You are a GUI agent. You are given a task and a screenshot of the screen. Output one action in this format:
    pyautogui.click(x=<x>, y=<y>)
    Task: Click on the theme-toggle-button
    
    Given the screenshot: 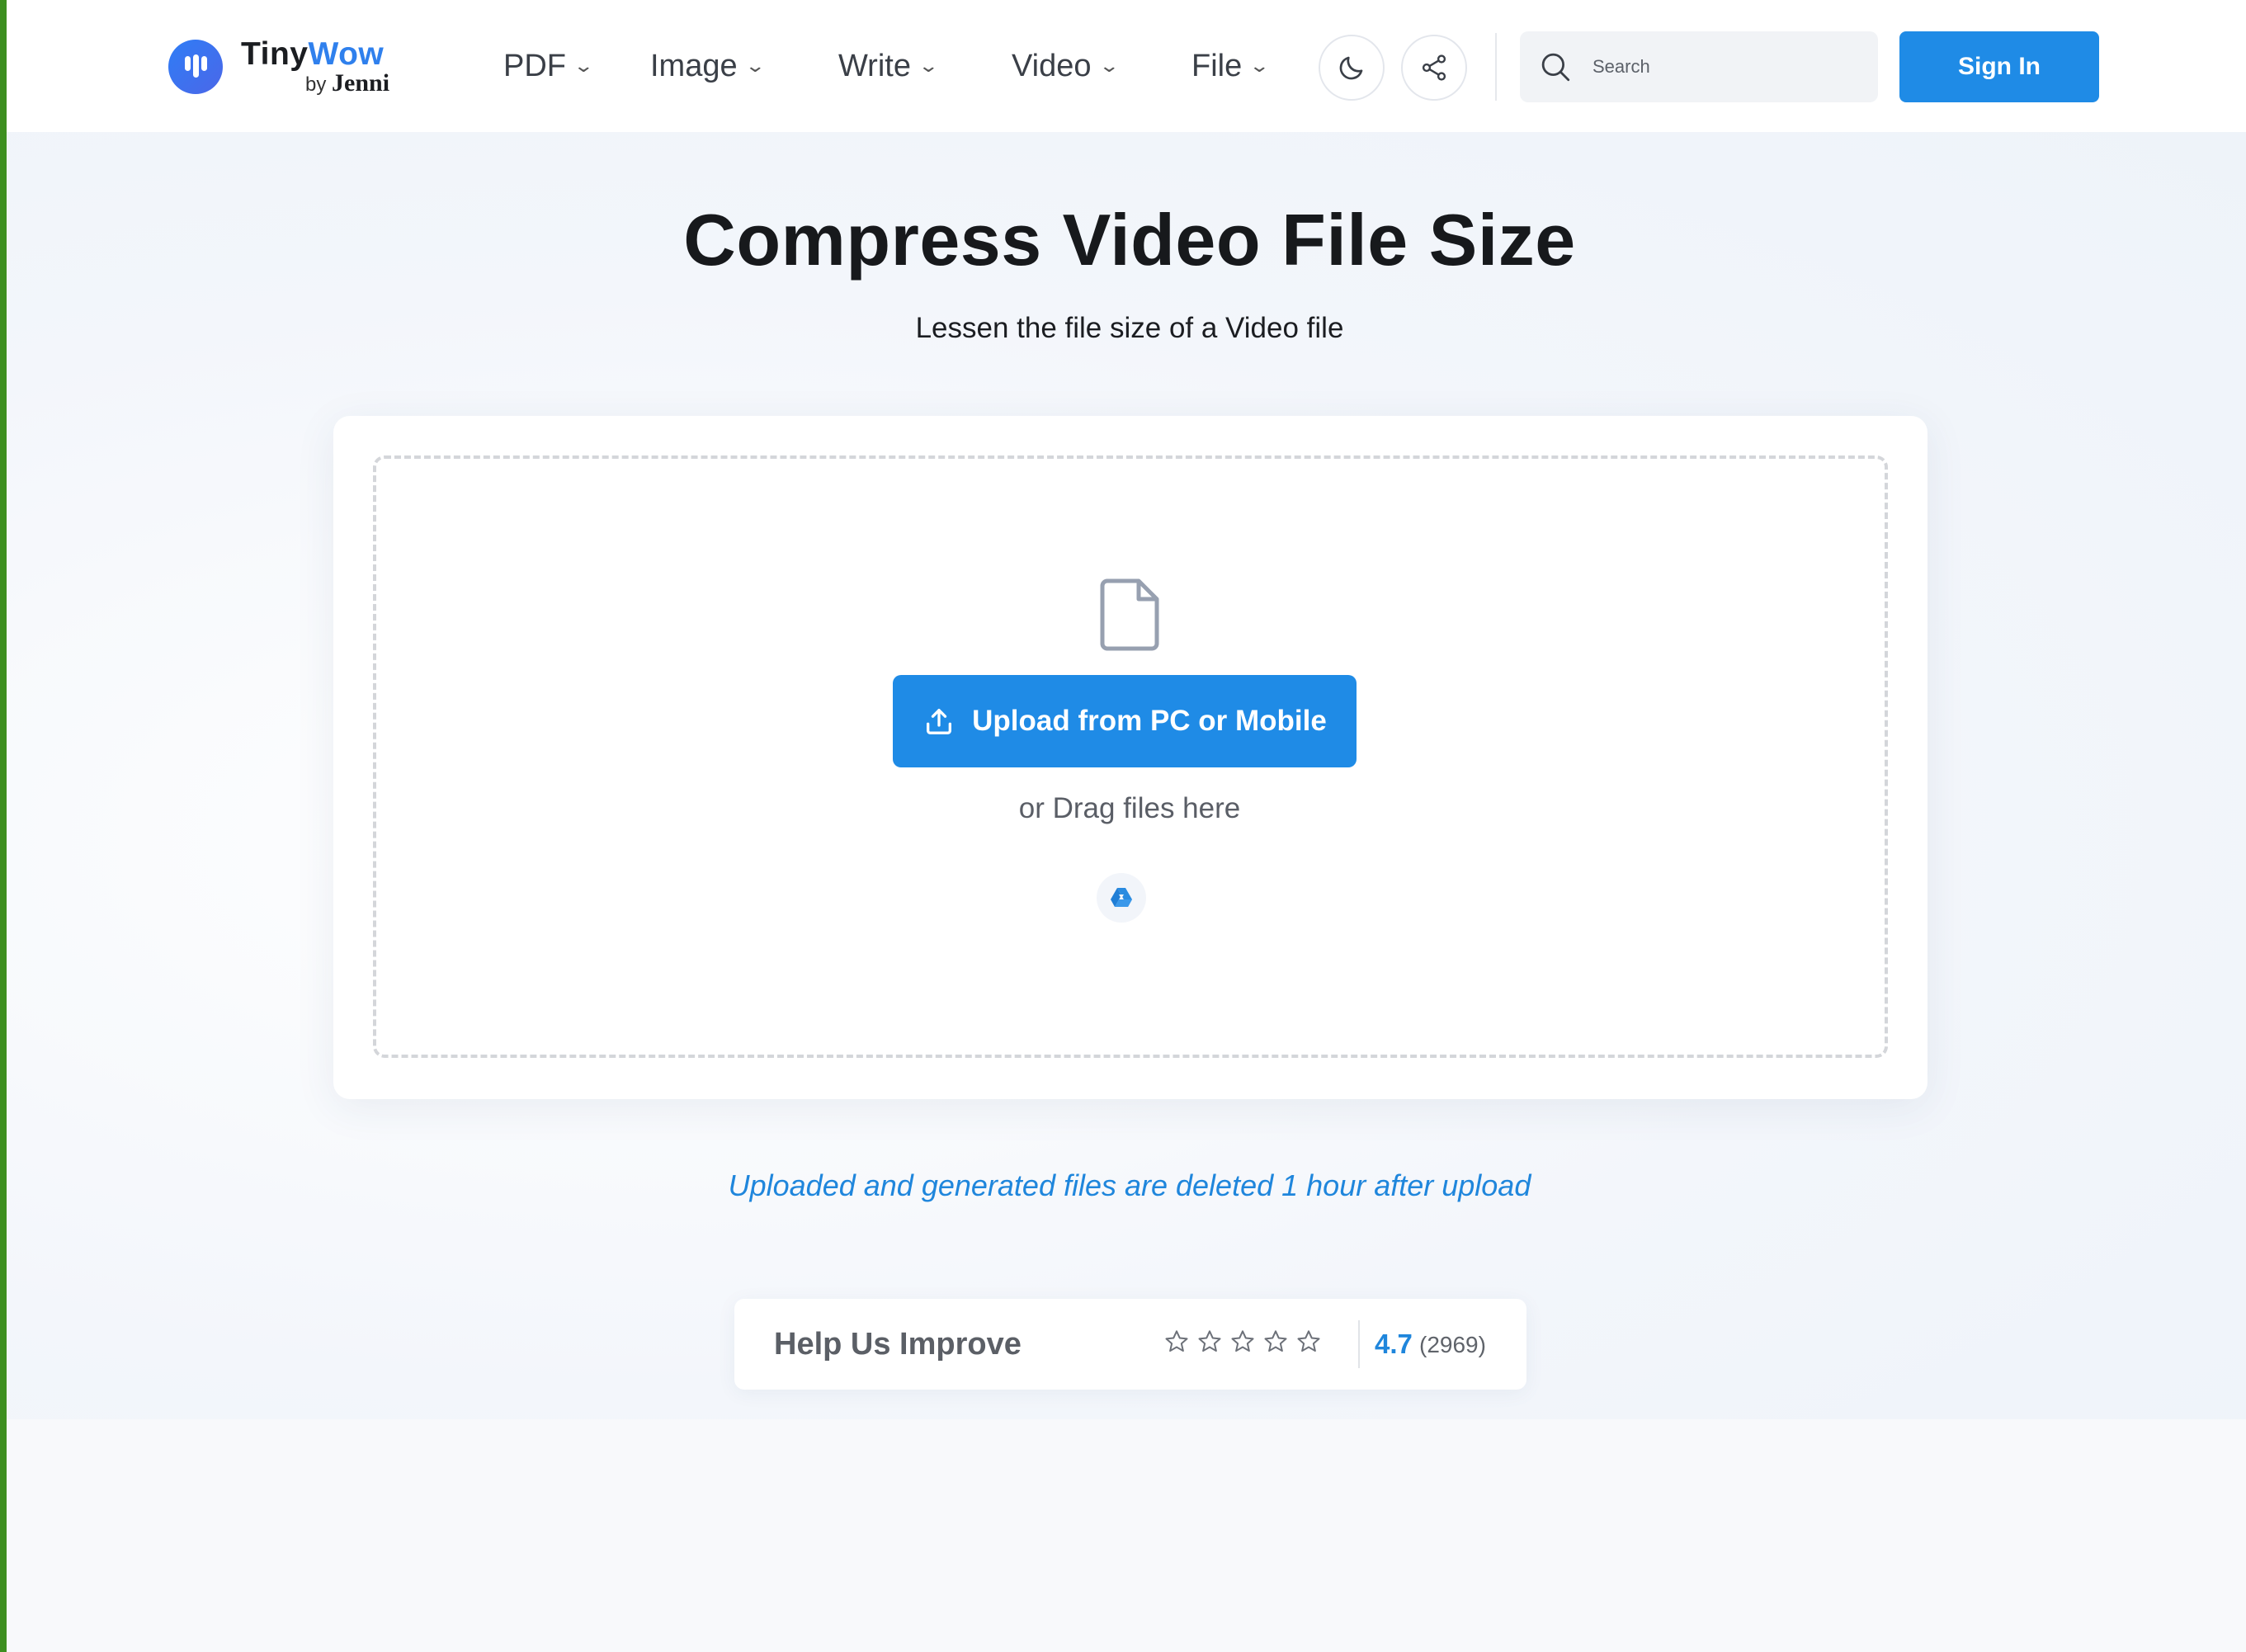 What is the action you would take?
    pyautogui.click(x=1352, y=68)
    